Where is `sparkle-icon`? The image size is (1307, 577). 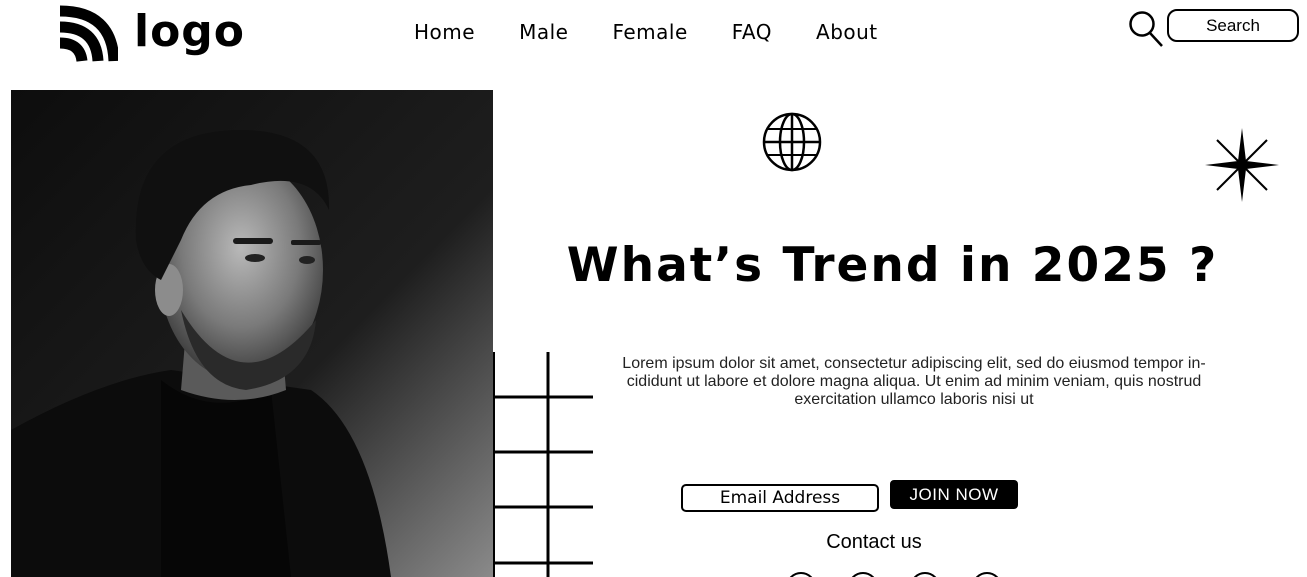
sparkle-icon is located at coordinates (1242, 165).